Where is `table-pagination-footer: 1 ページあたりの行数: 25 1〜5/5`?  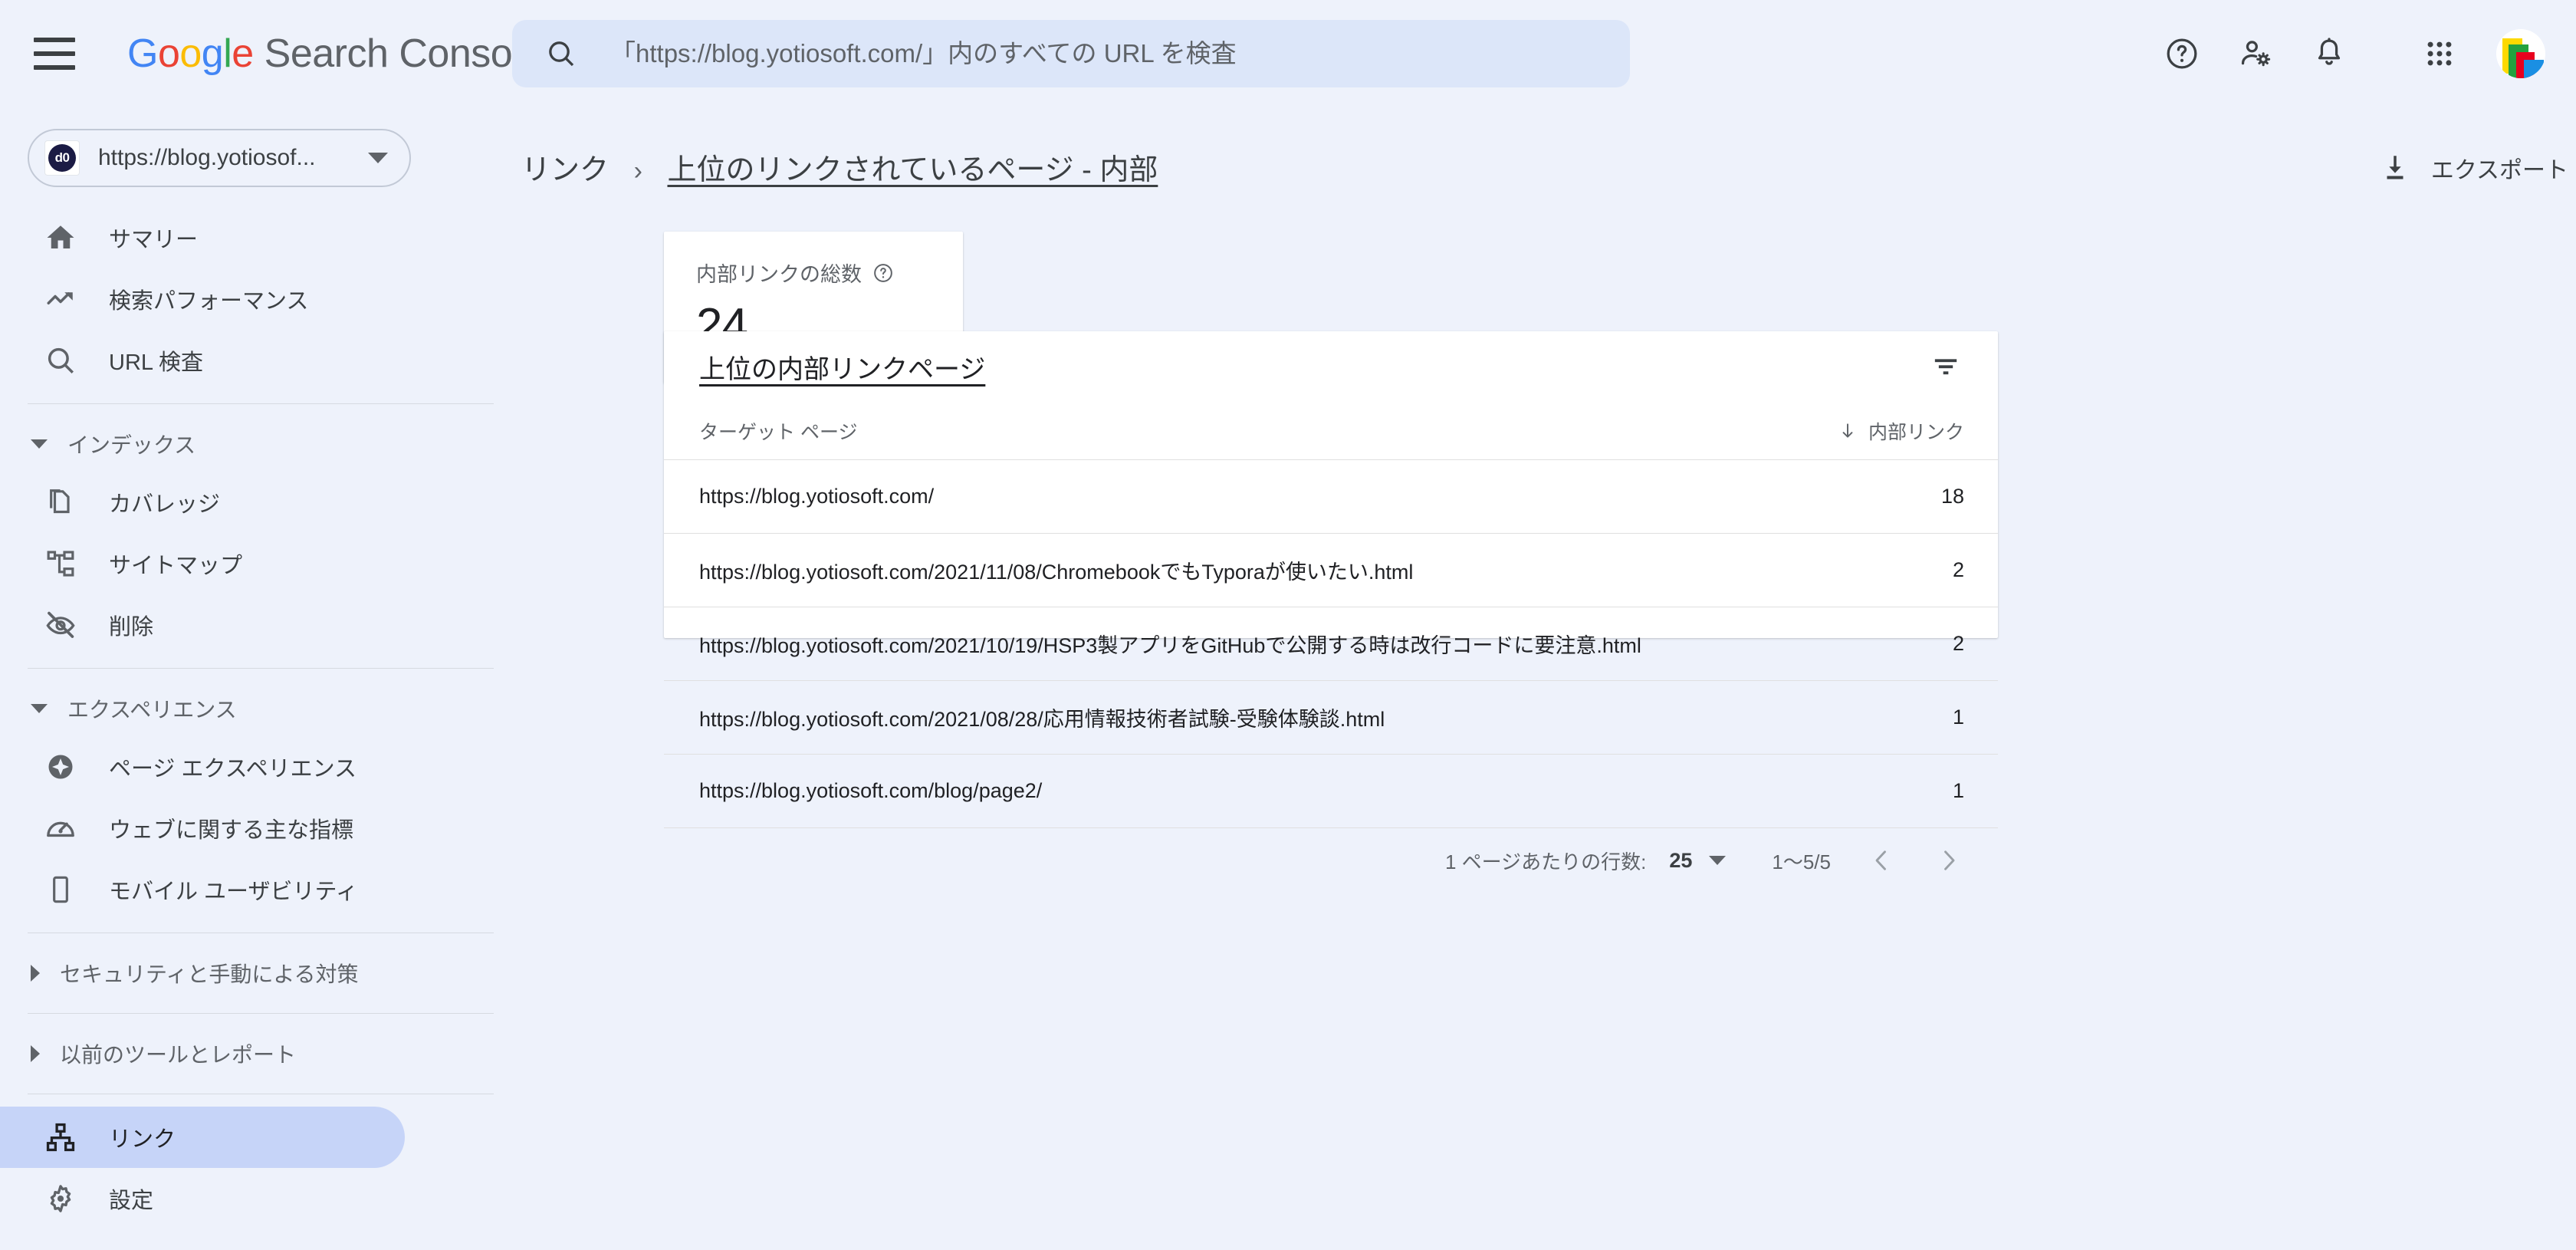
table-pagination-footer: 1 ページあたりの行数: 25 1〜5/5 is located at coordinates (1331, 861).